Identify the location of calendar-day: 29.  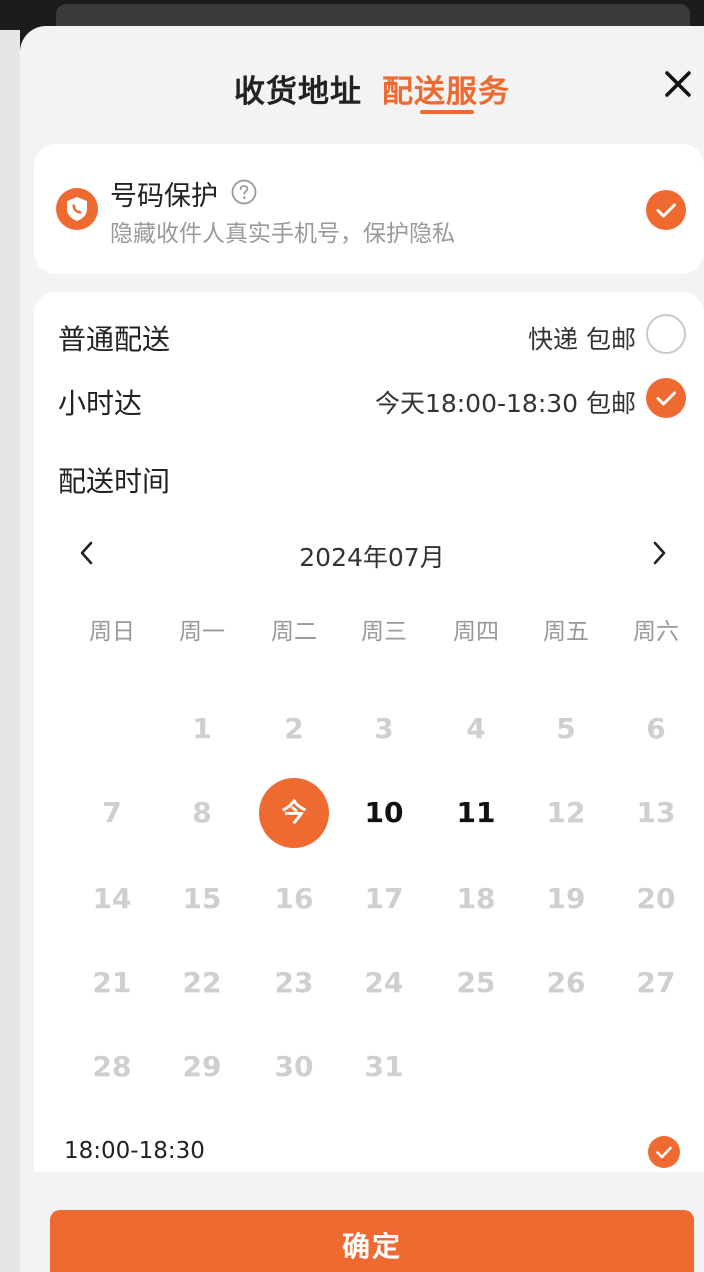
(202, 1066).